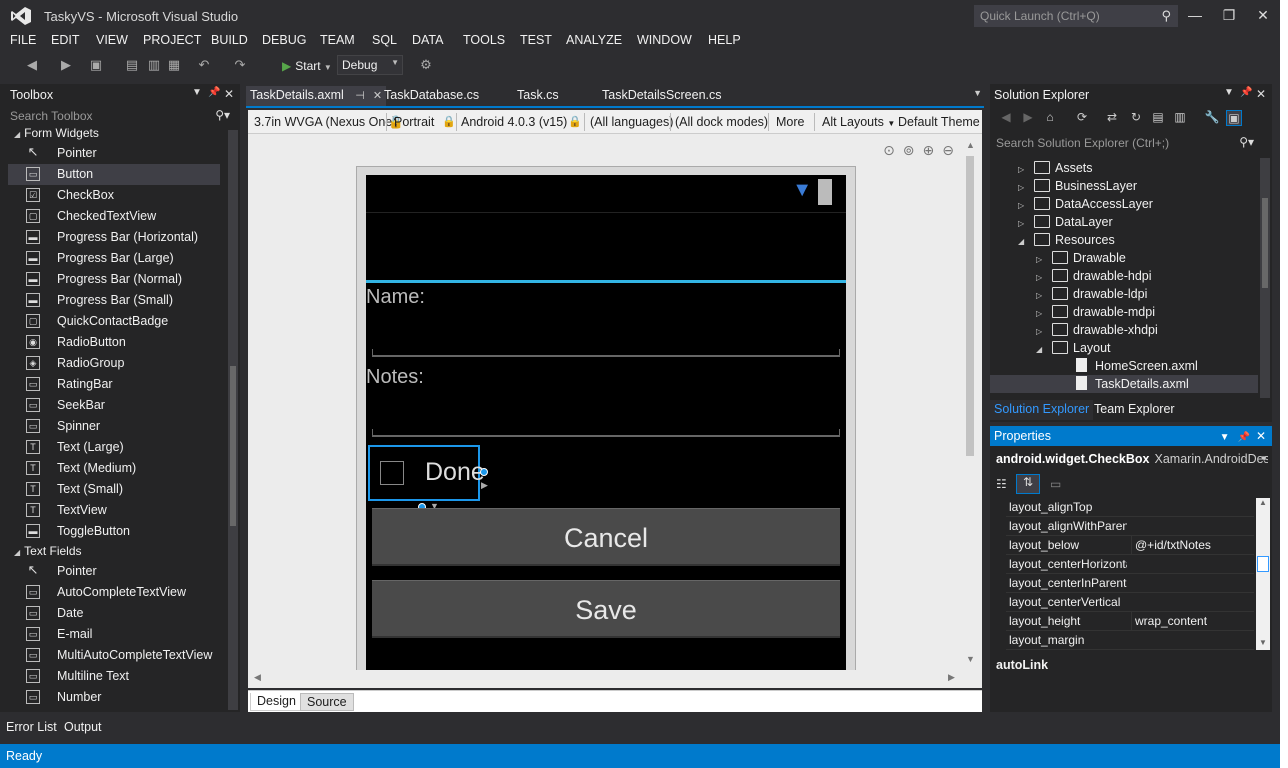 The width and height of the screenshot is (1288, 768). What do you see at coordinates (395, 377) in the screenshot?
I see `notes-label: Notes:` at bounding box center [395, 377].